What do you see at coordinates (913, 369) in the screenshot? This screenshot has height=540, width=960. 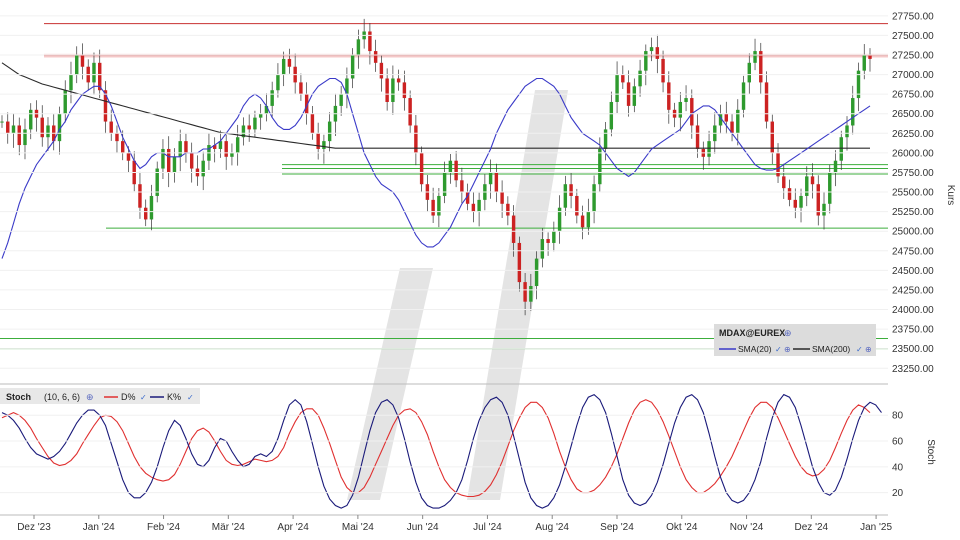 I see `price-tick-label: 23250.00` at bounding box center [913, 369].